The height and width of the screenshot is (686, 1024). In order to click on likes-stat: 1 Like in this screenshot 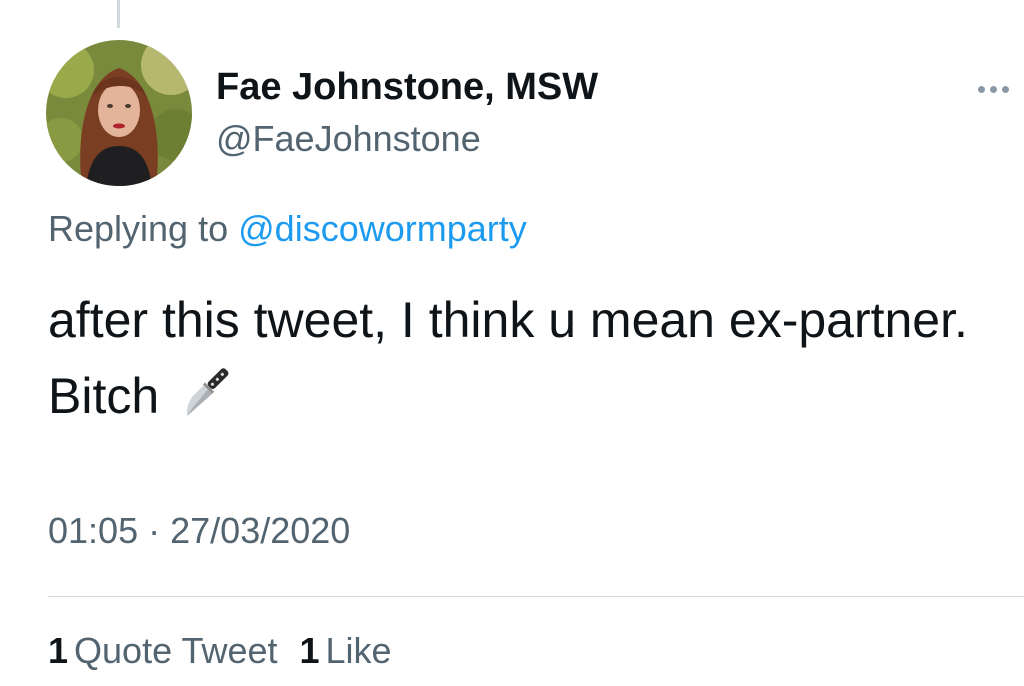, I will do `click(346, 651)`.